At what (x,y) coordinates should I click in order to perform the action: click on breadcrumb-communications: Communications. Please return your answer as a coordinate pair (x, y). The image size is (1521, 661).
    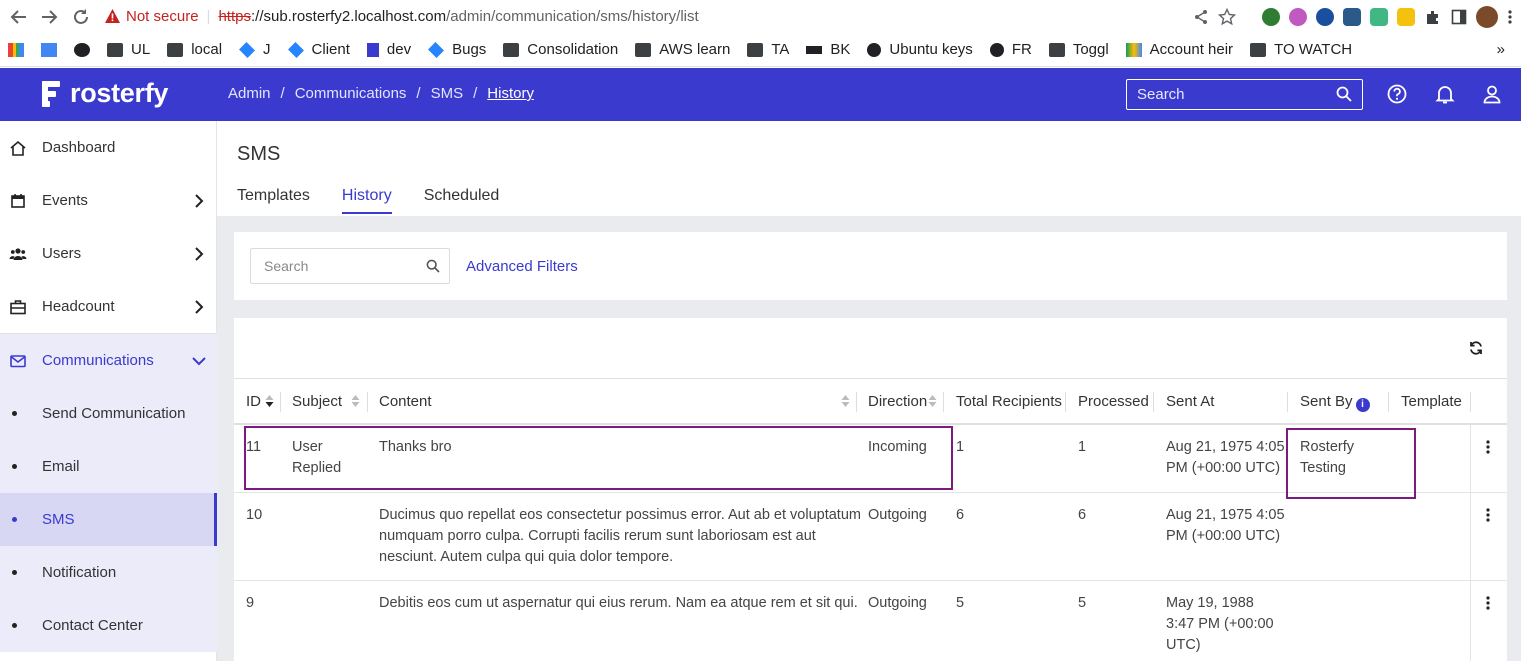
    Looking at the image, I should click on (351, 93).